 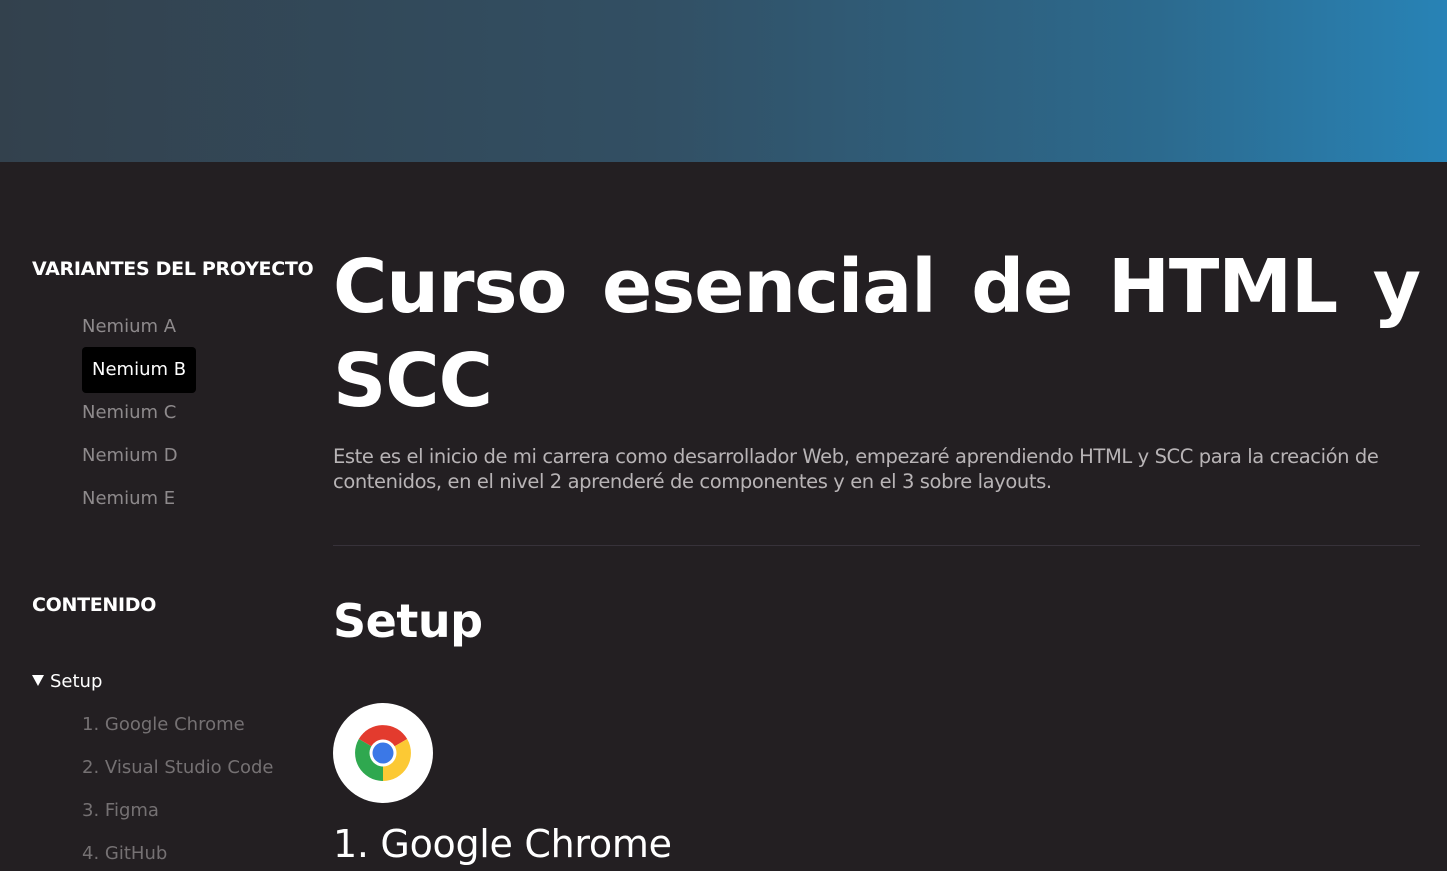 I want to click on toc-group-label: Setup, so click(x=76, y=681).